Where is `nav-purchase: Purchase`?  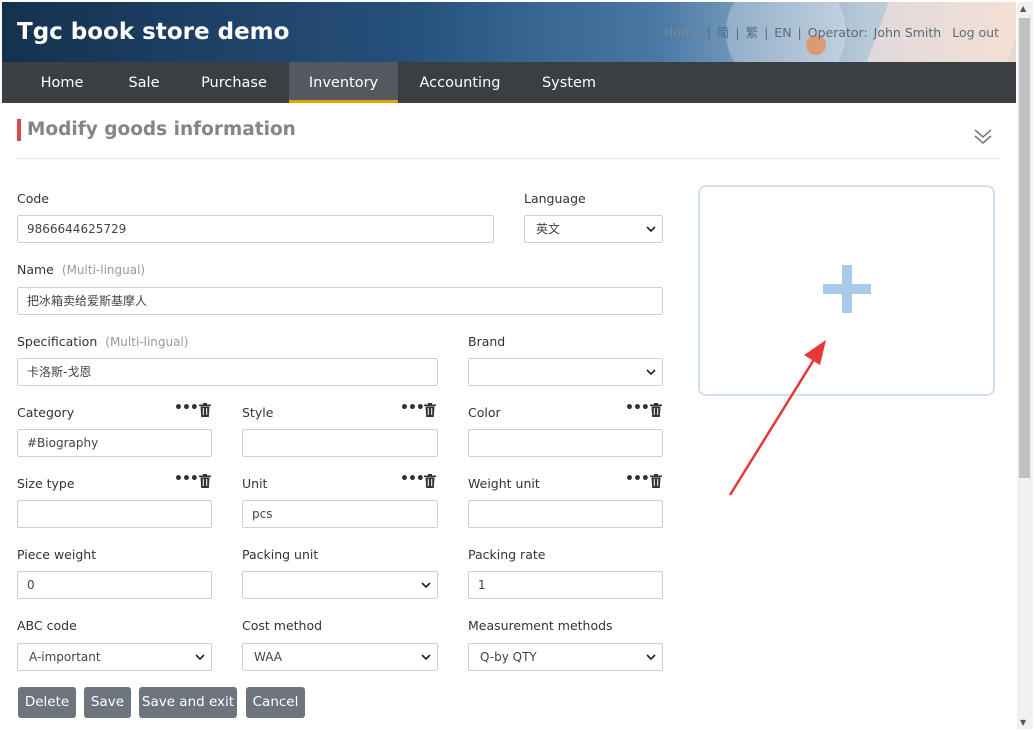 nav-purchase: Purchase is located at coordinates (234, 82).